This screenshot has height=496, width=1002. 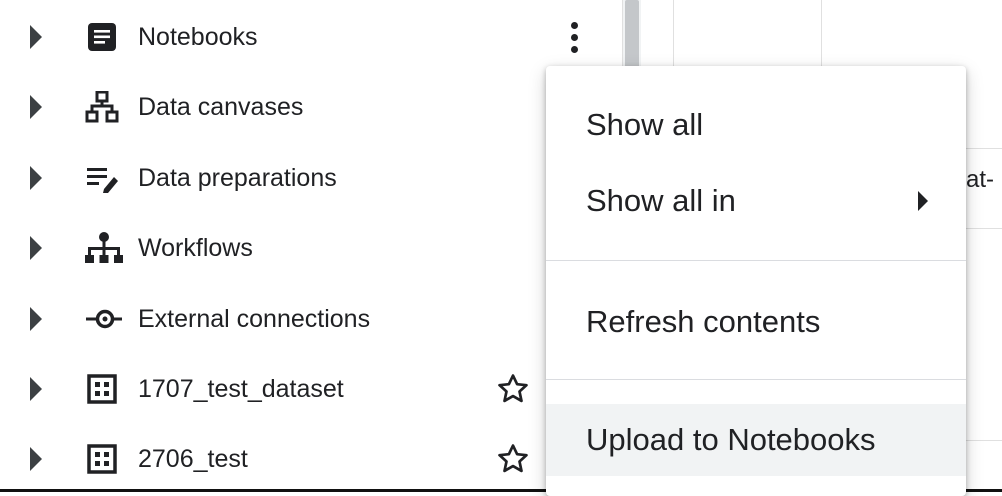 I want to click on menu-item-label: Refresh contents, so click(x=703, y=321).